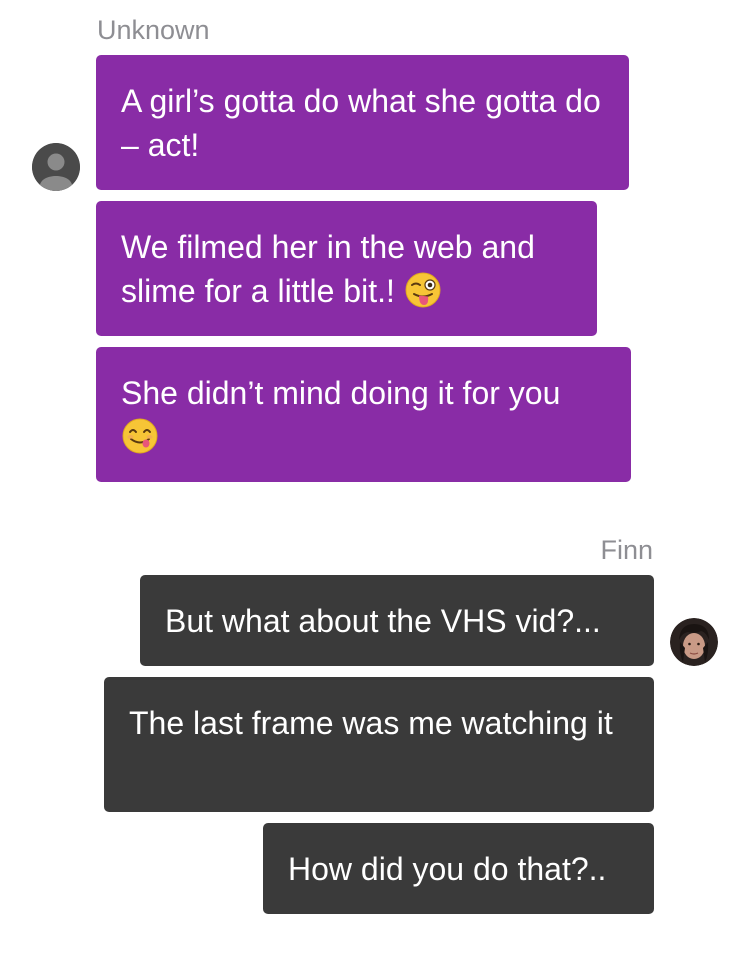 This screenshot has width=750, height=959. Describe the element at coordinates (694, 642) in the screenshot. I see `finn-profile-photo` at that location.